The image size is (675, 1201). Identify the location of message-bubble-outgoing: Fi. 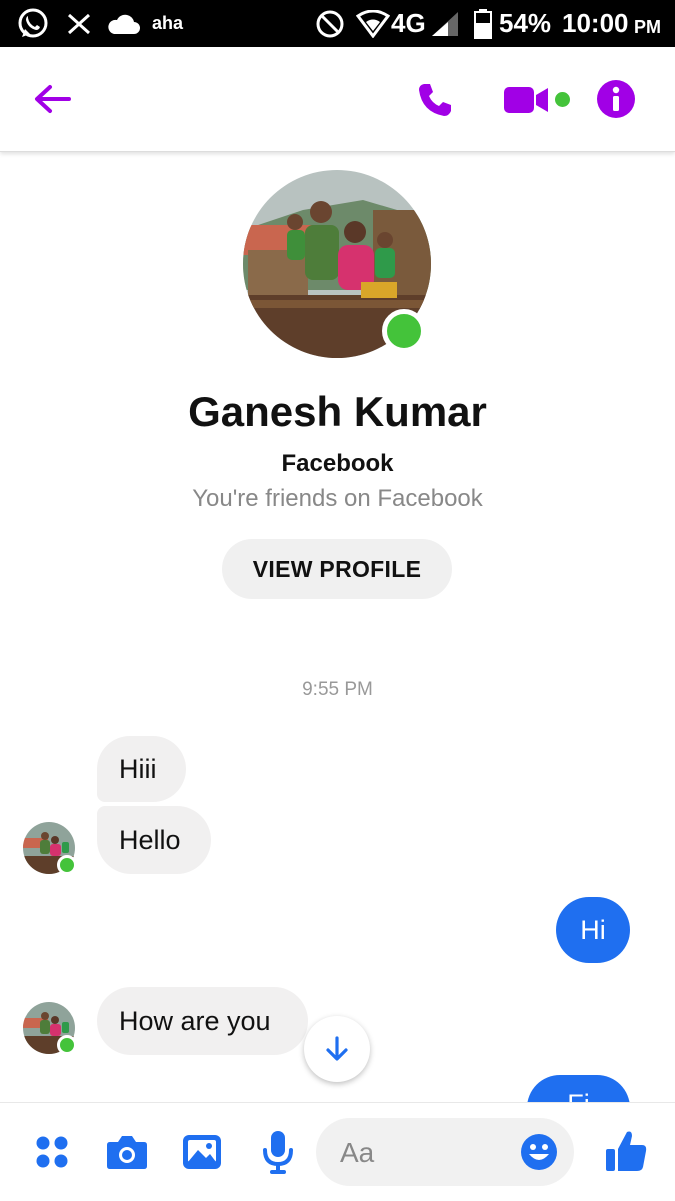
(578, 1088).